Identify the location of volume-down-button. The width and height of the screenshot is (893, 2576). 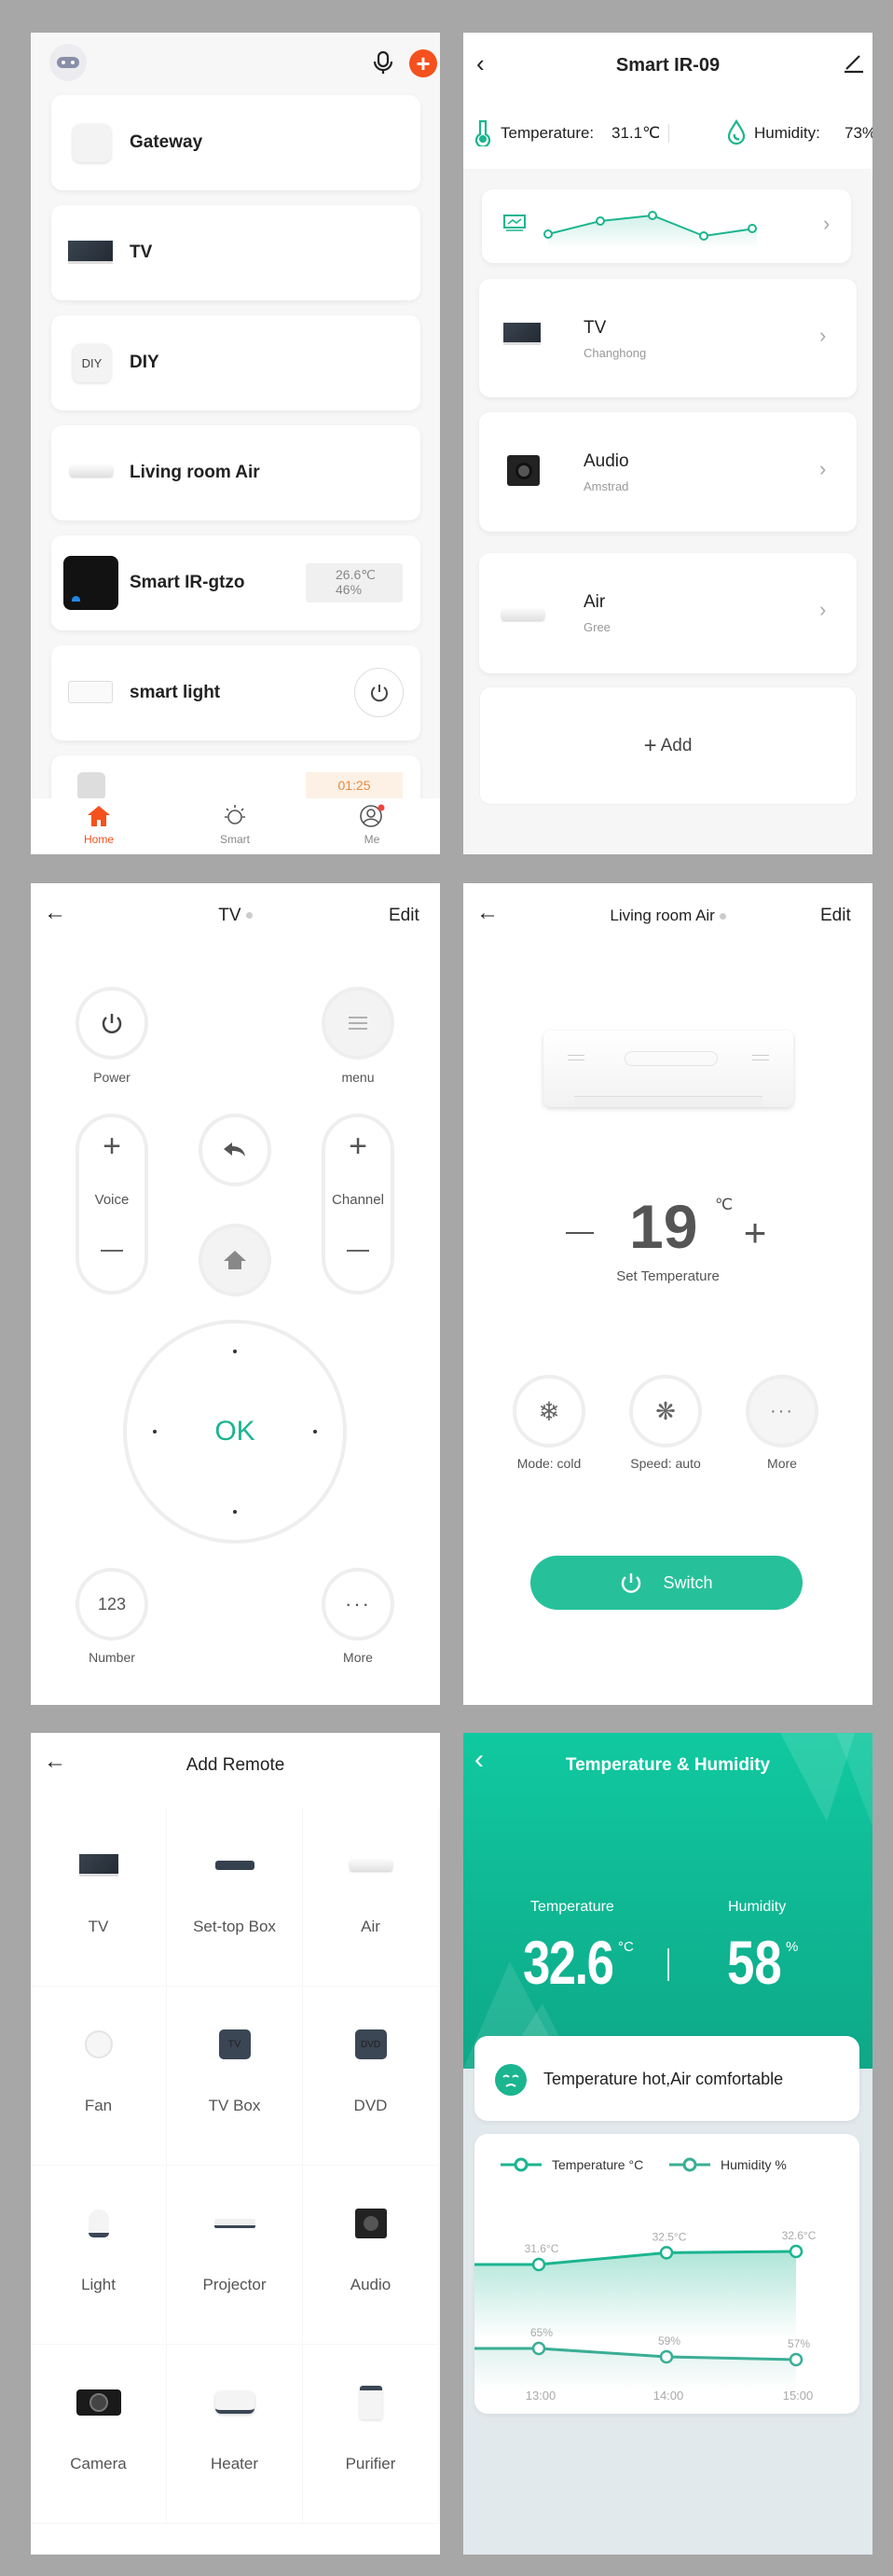
(111, 1250).